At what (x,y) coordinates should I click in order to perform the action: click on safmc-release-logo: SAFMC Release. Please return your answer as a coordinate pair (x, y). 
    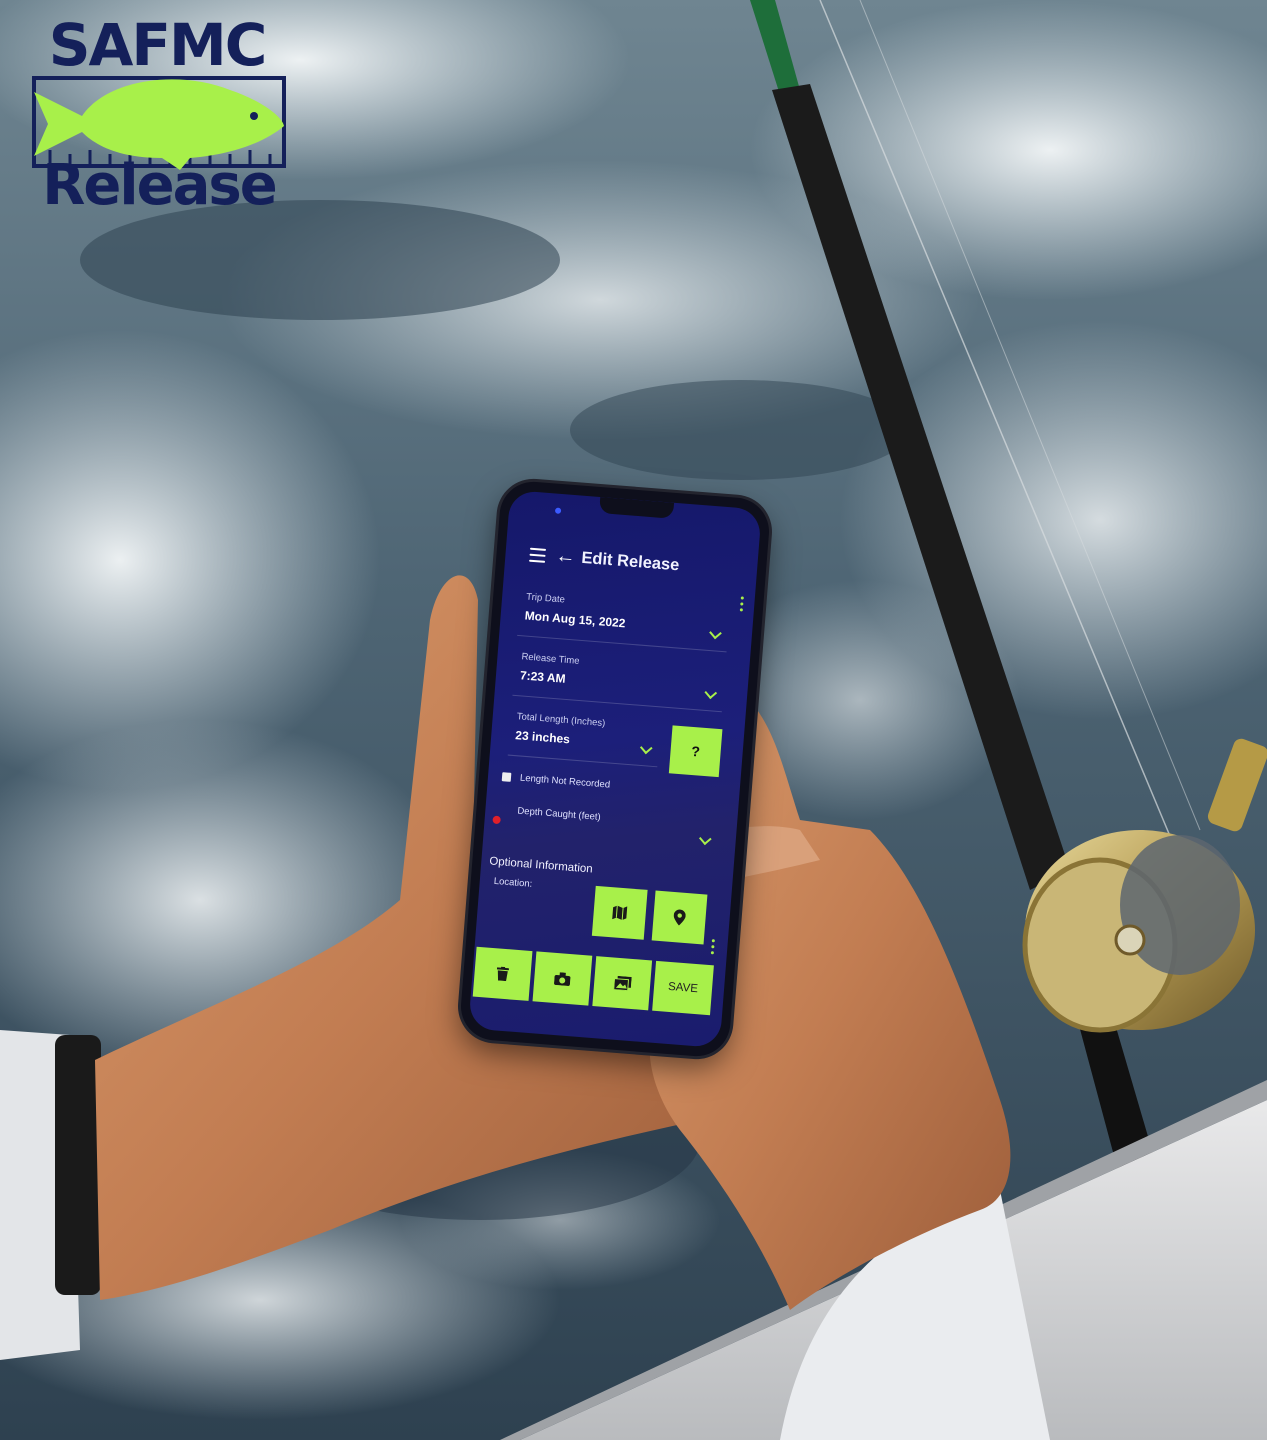
    Looking at the image, I should click on (157, 114).